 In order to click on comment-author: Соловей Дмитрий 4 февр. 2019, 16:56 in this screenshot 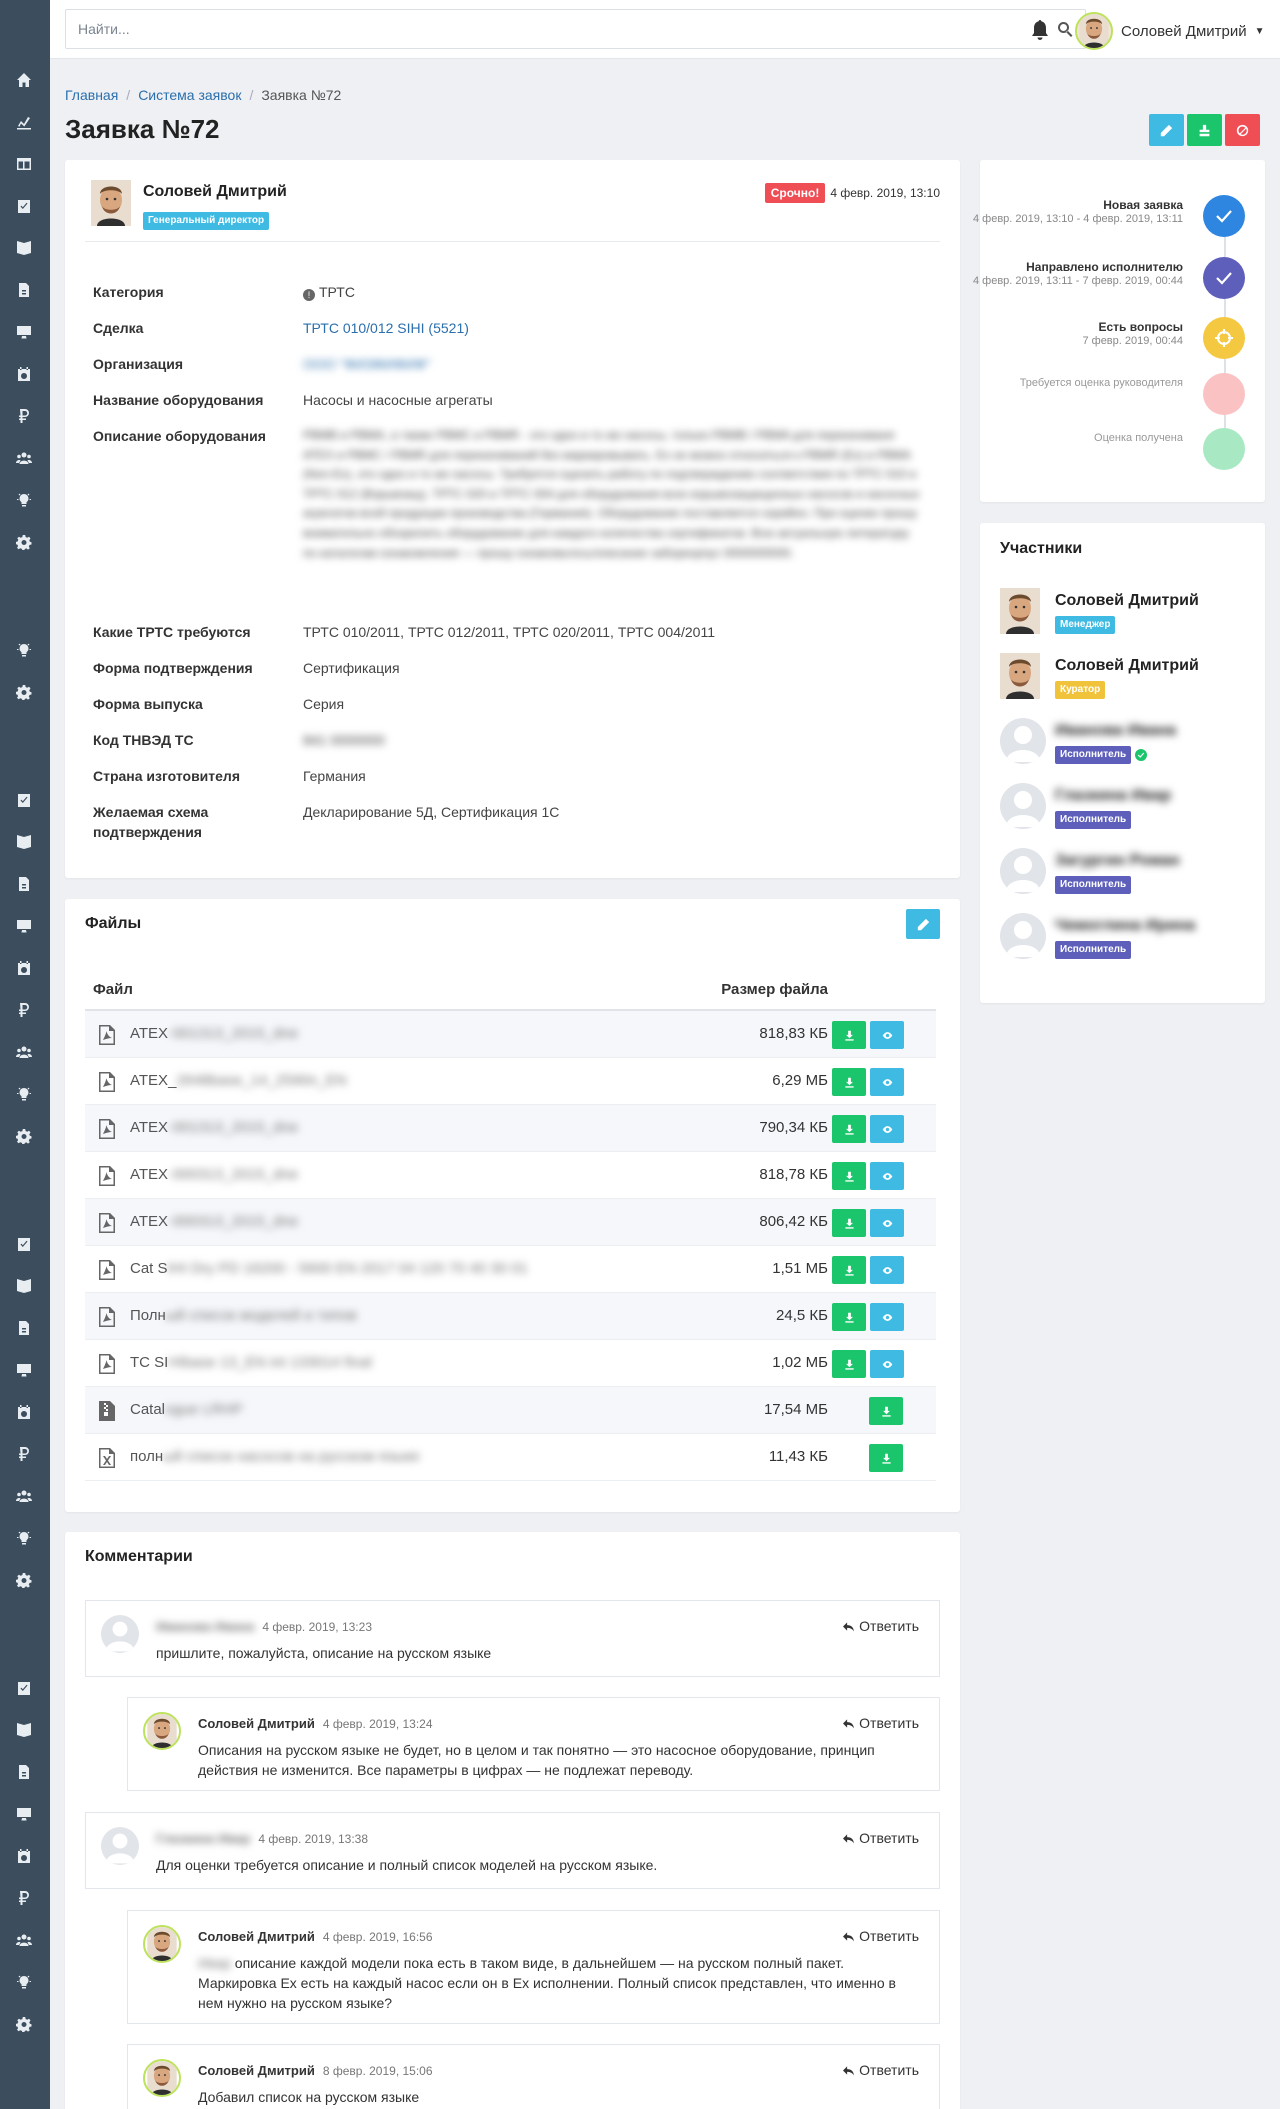, I will do `click(315, 1936)`.